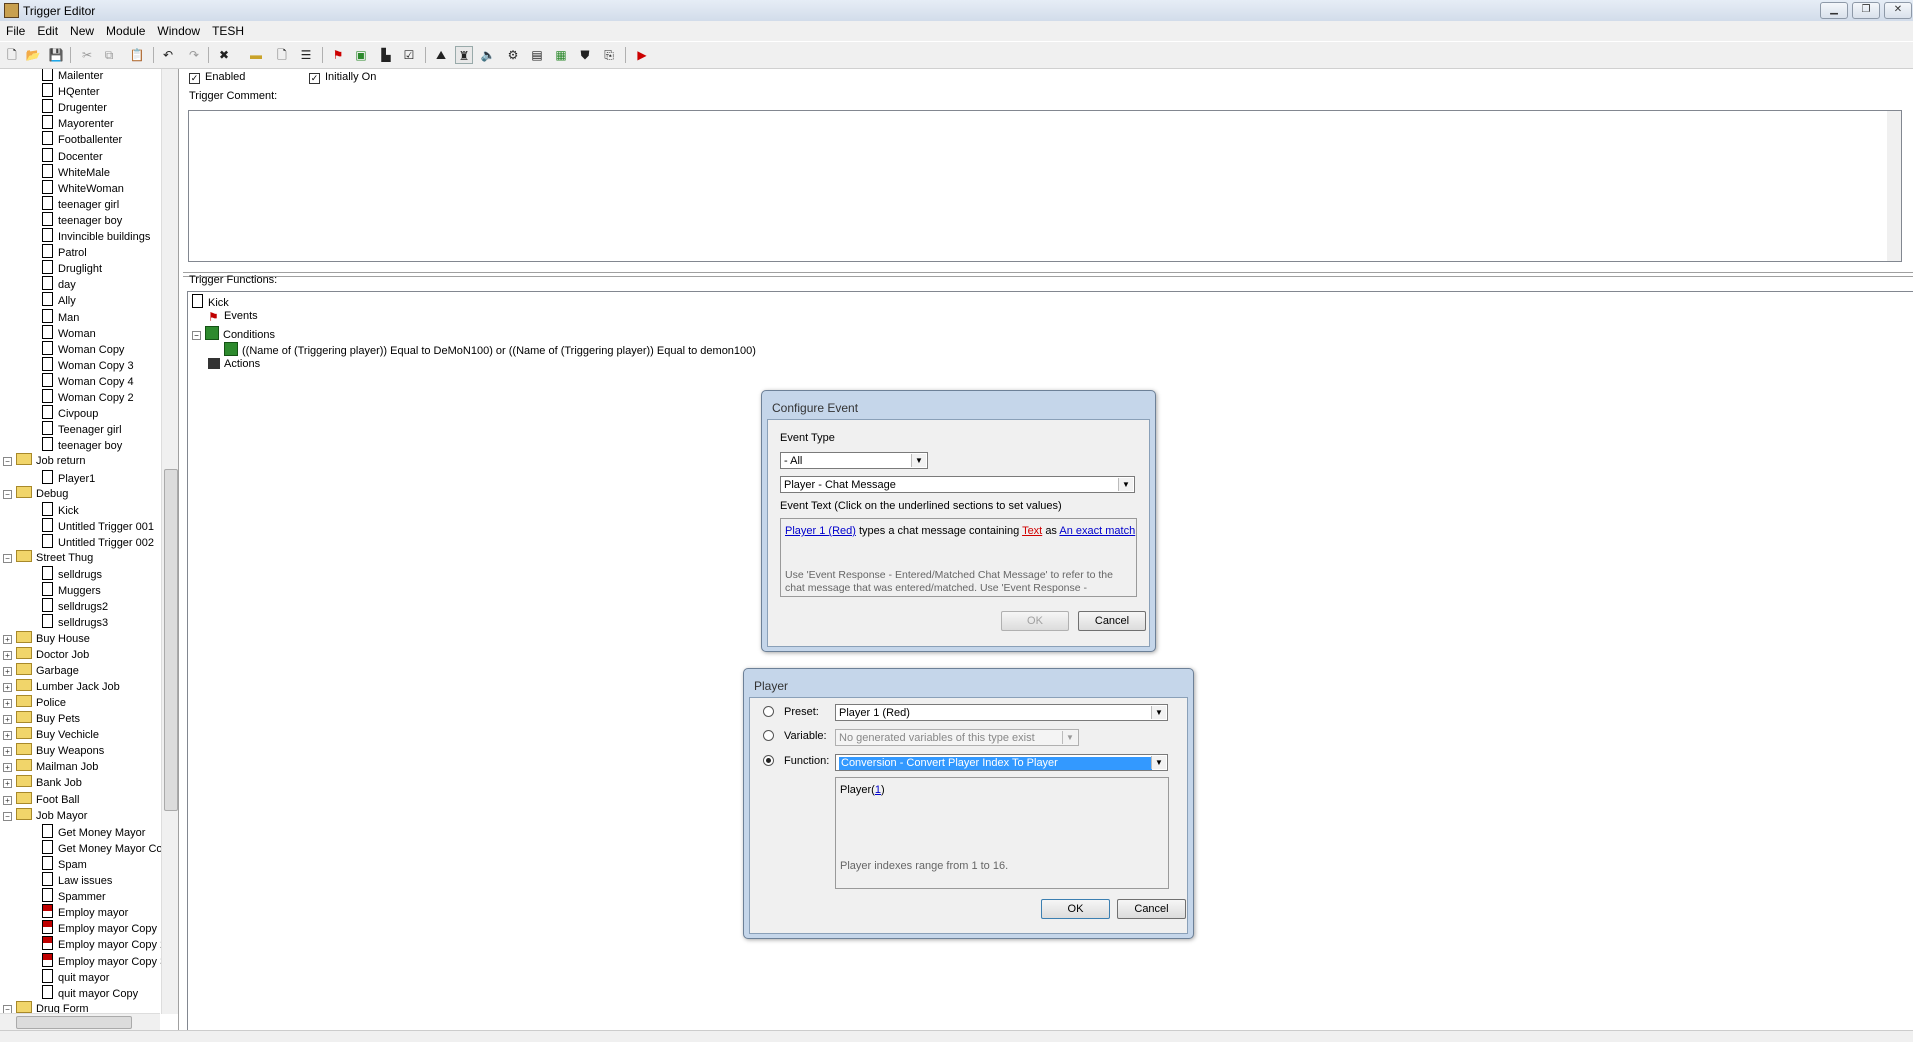  What do you see at coordinates (537, 55) in the screenshot?
I see `import-icon: ▤` at bounding box center [537, 55].